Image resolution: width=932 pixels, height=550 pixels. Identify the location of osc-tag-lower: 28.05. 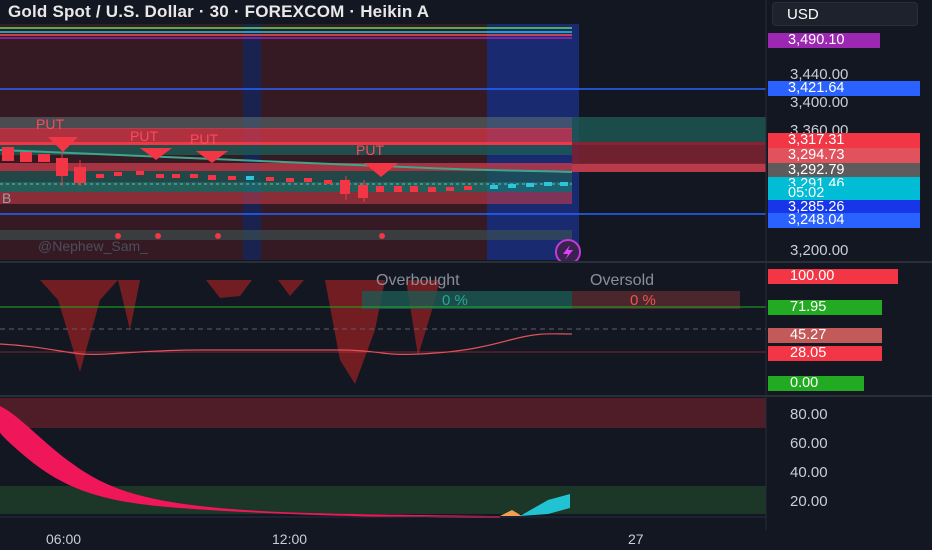
(825, 353).